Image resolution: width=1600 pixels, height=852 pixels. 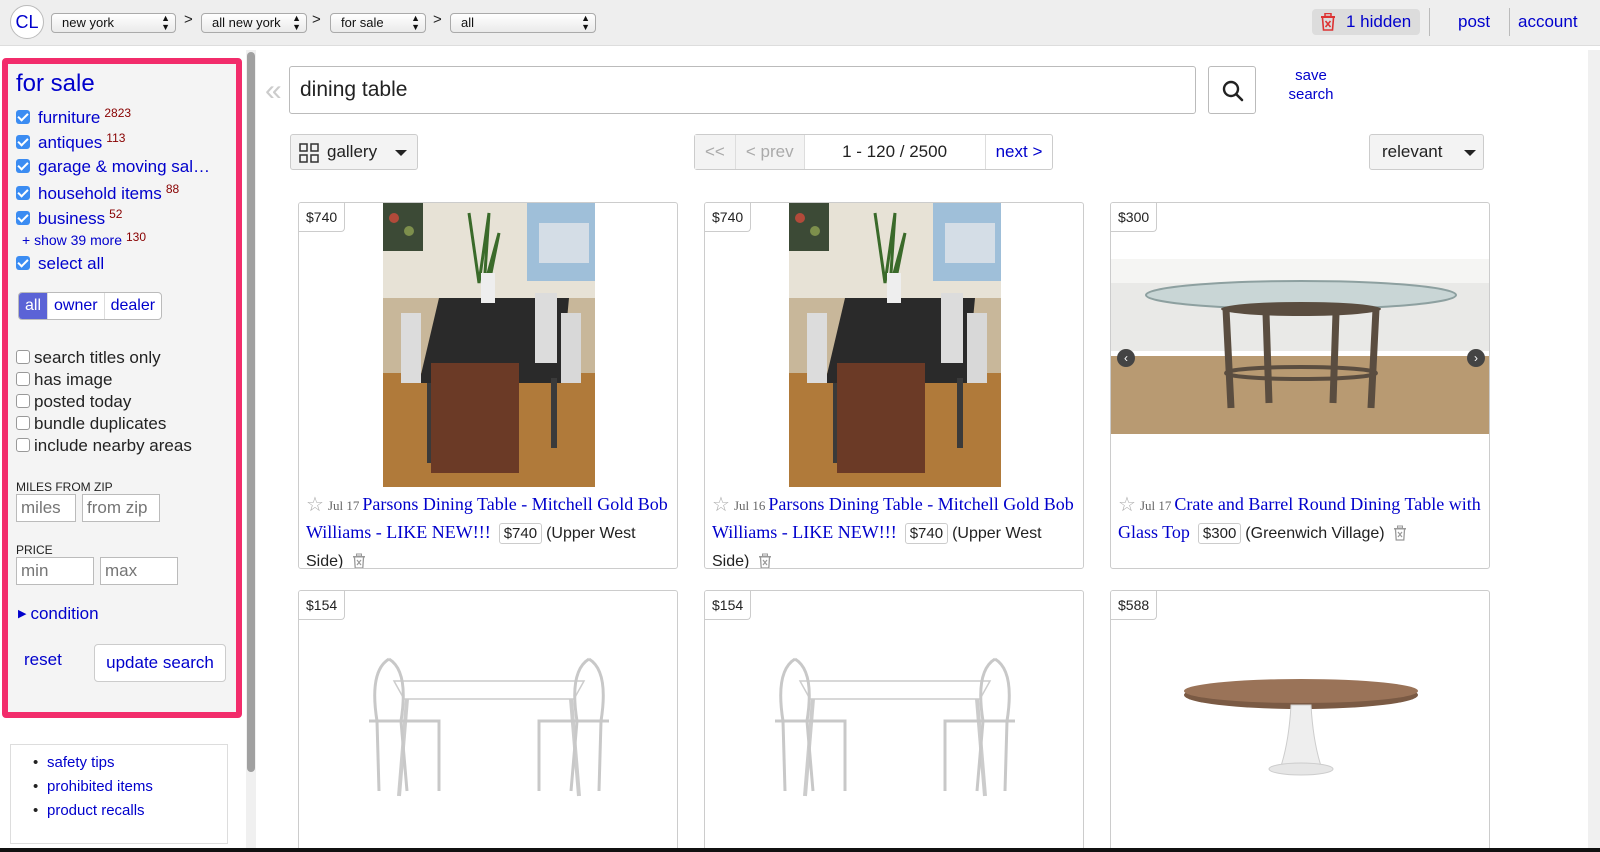 What do you see at coordinates (100, 423) in the screenshot?
I see `option-label: bundle duplicates` at bounding box center [100, 423].